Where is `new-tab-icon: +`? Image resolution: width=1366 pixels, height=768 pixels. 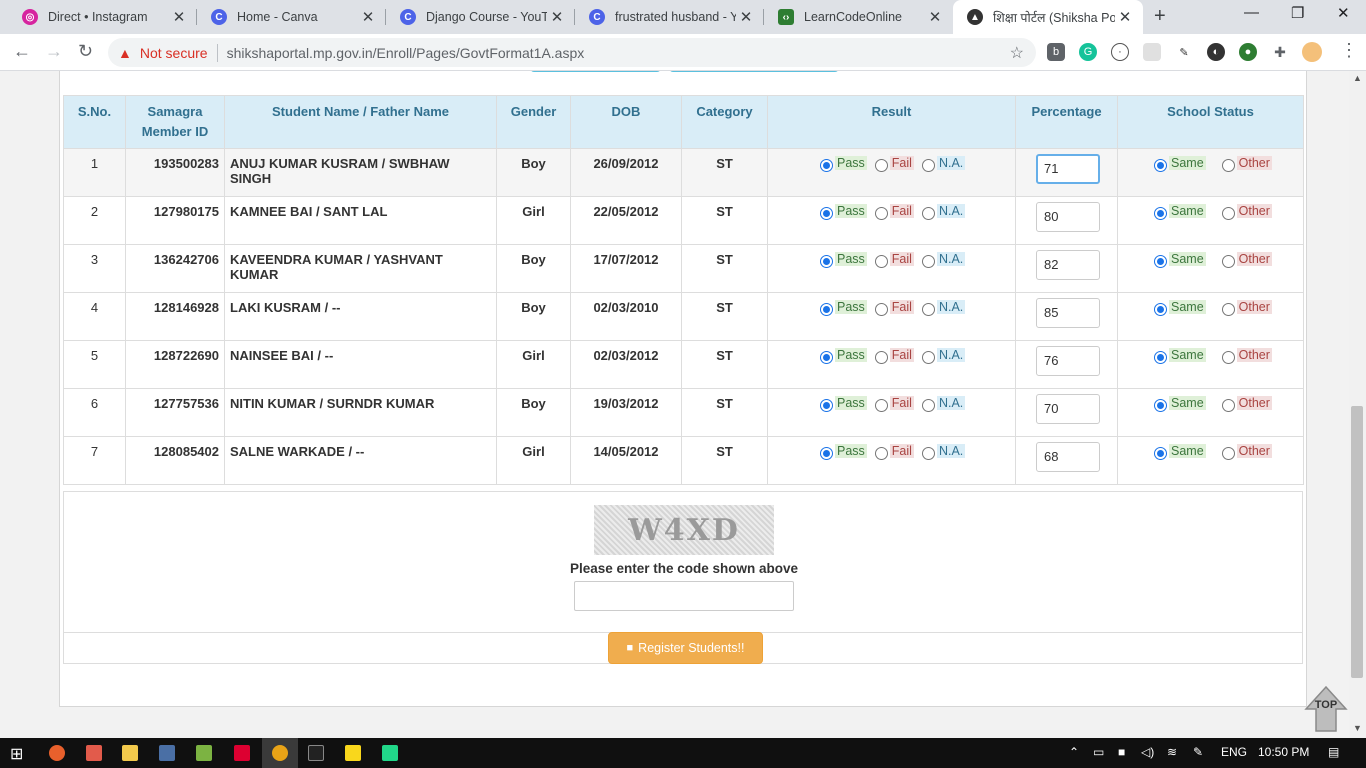
new-tab-icon: + is located at coordinates (1160, 16).